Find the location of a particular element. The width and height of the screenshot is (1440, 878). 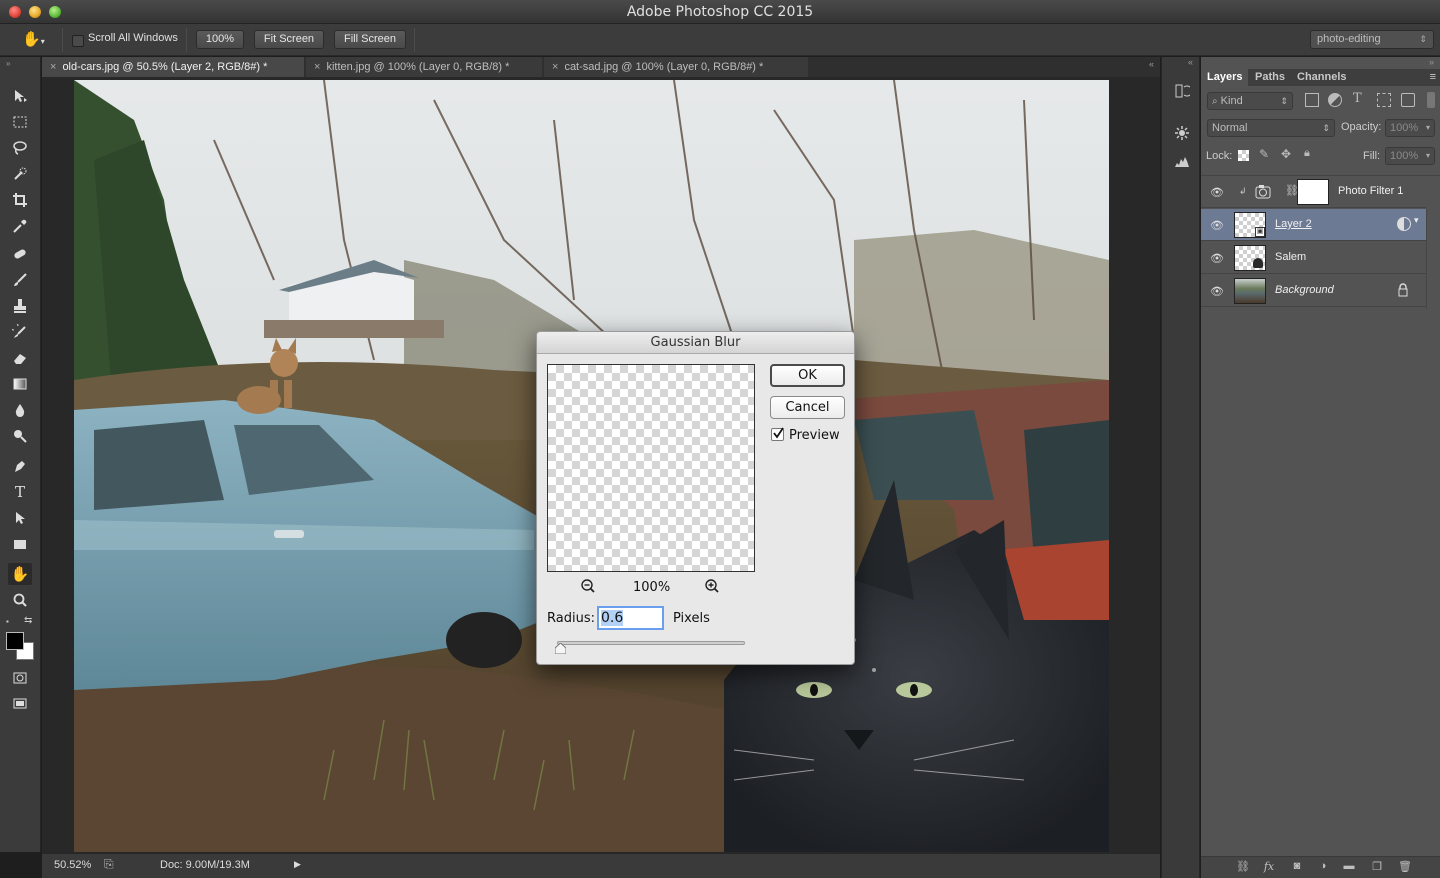

dialog-title: Gaussian Blur is located at coordinates (695, 343).